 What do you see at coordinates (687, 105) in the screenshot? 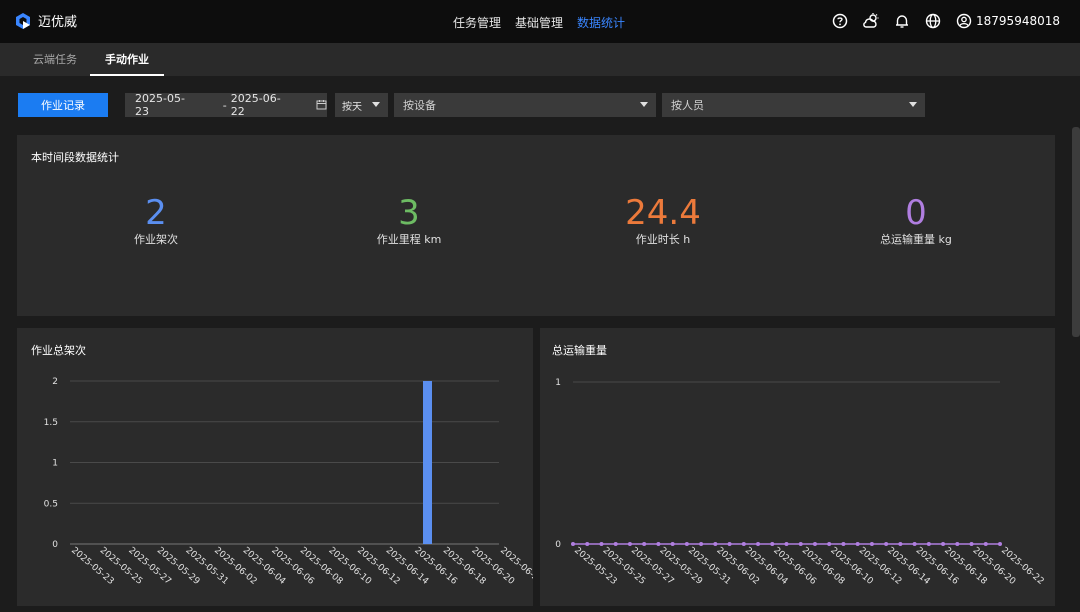
I see `person-placeholder: 按人员` at bounding box center [687, 105].